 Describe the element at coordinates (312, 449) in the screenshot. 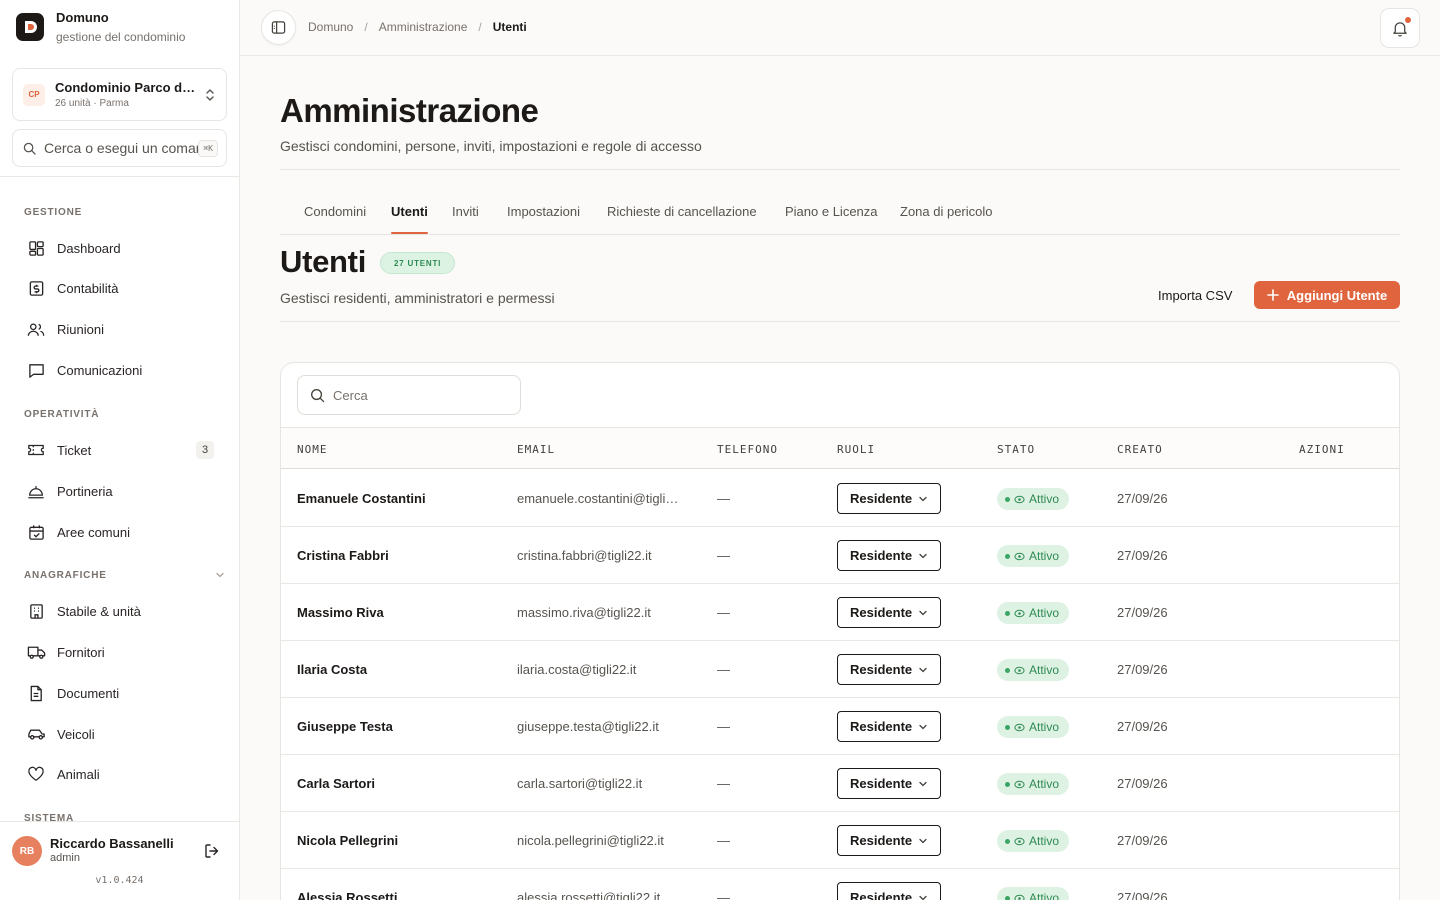

I see `column-header-nome: Nome` at that location.